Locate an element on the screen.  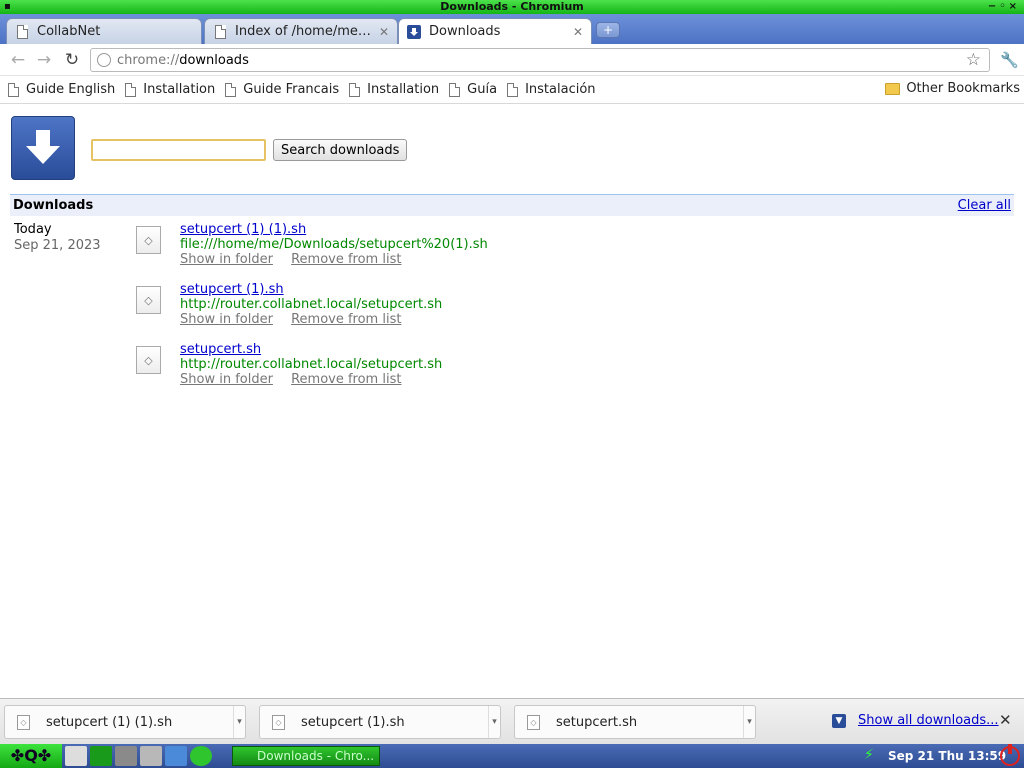
window-title: Downloads - Chromium is located at coordinates (512, 6).